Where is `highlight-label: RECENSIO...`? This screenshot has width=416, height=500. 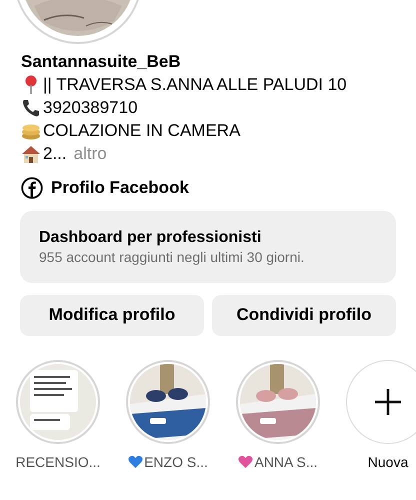 highlight-label: RECENSIO... is located at coordinates (58, 462).